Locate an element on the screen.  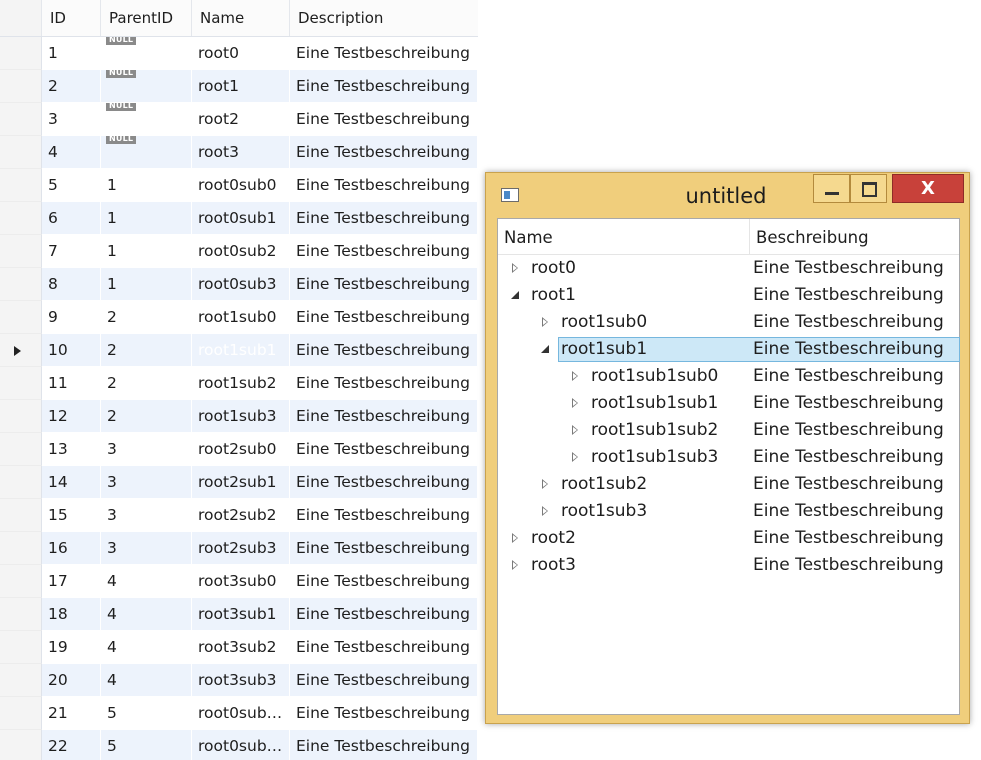
table-row: 19 4 root3sub2 Eine Testbeschreibung is located at coordinates (239, 647).